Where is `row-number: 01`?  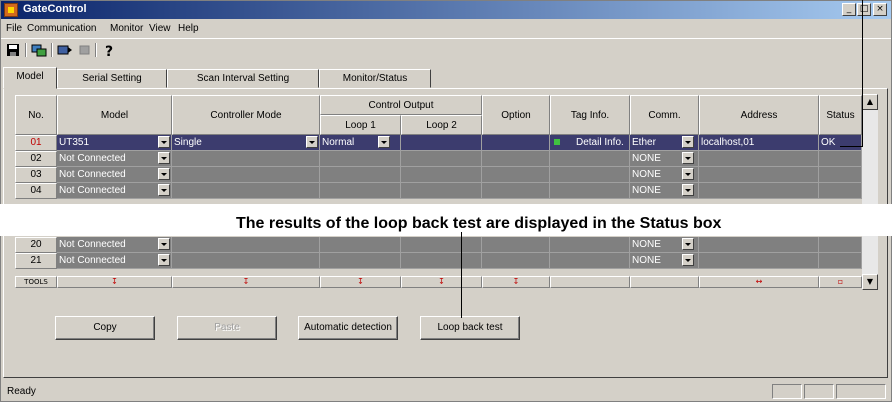 row-number: 01 is located at coordinates (36, 143).